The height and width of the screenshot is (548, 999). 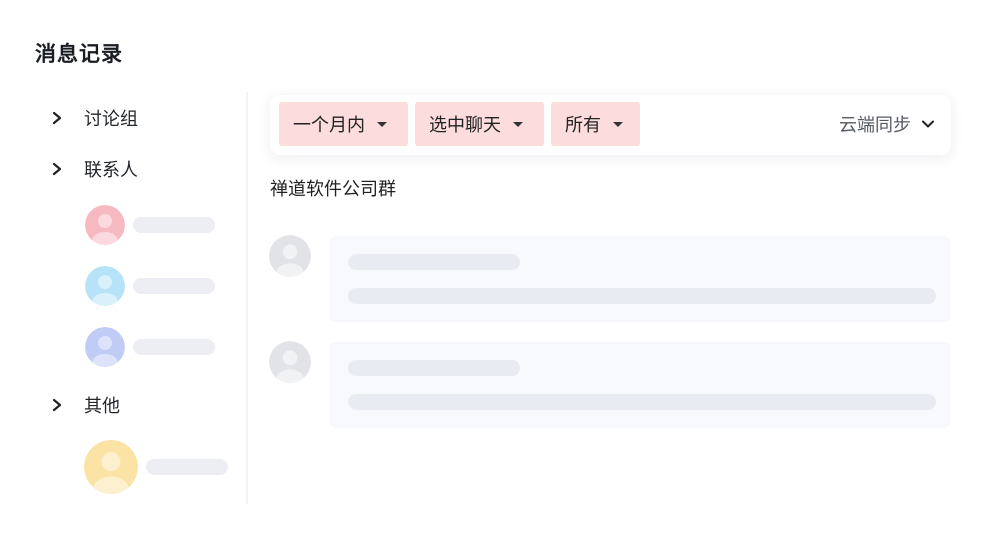 I want to click on sidebar-group-label: 联系人, so click(x=111, y=170).